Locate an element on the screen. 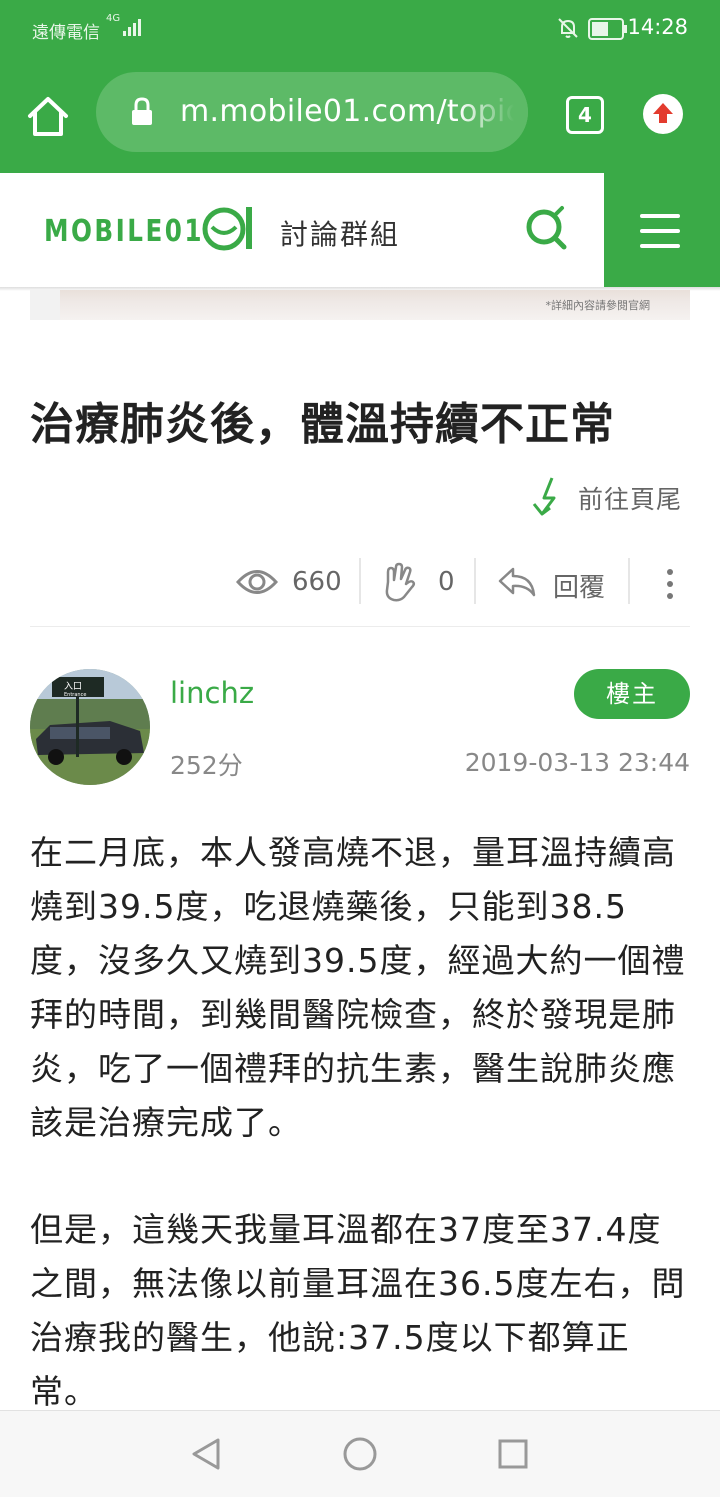 This screenshot has height=1497, width=720. mobile01-logo: MOBILE01 is located at coordinates (150, 228).